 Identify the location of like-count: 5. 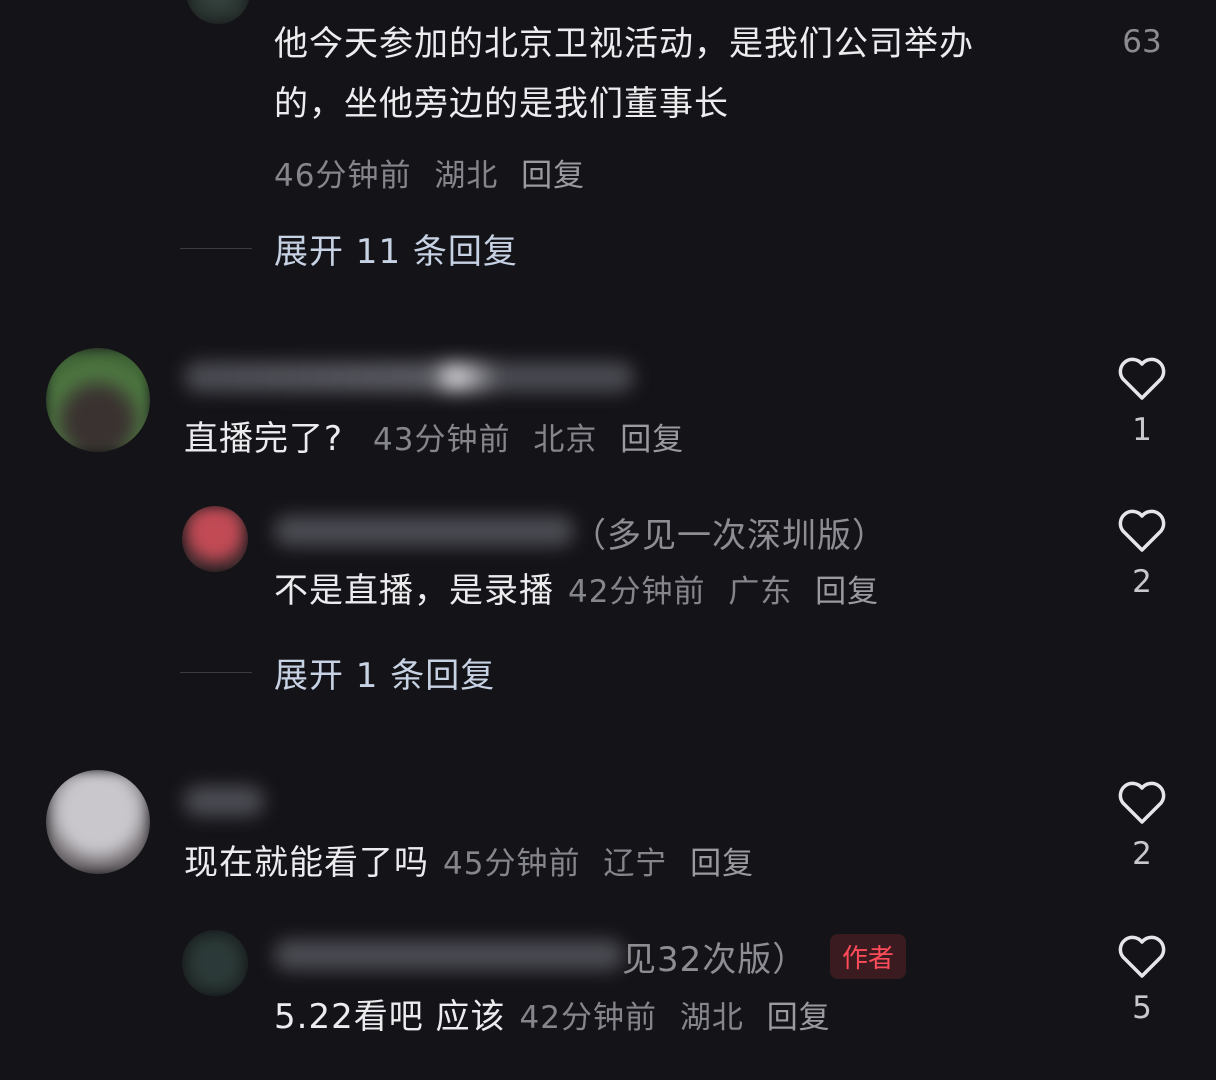
(1142, 1008).